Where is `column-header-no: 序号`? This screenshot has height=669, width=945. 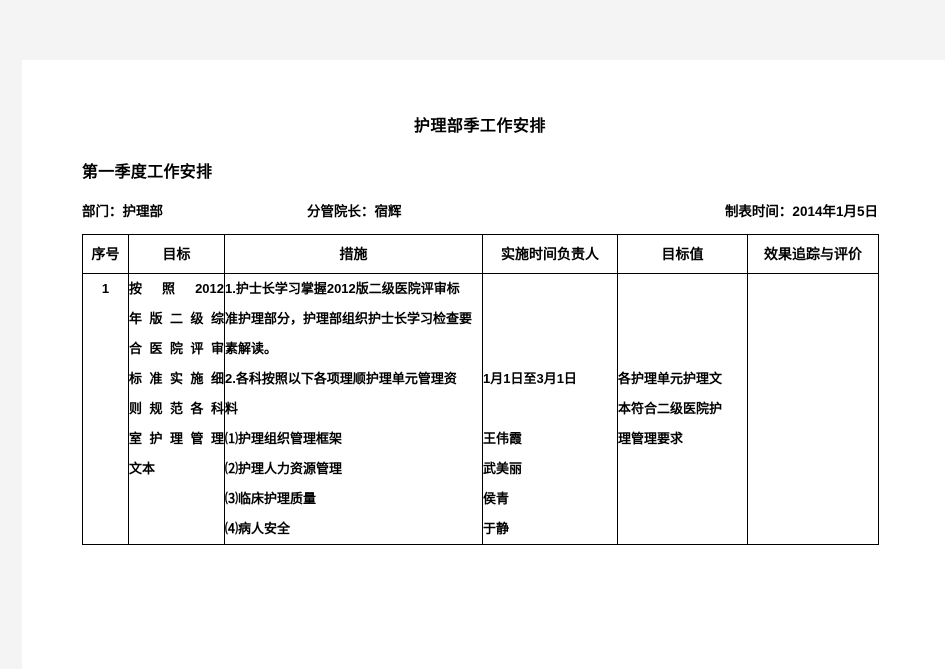
column-header-no: 序号 is located at coordinates (105, 254).